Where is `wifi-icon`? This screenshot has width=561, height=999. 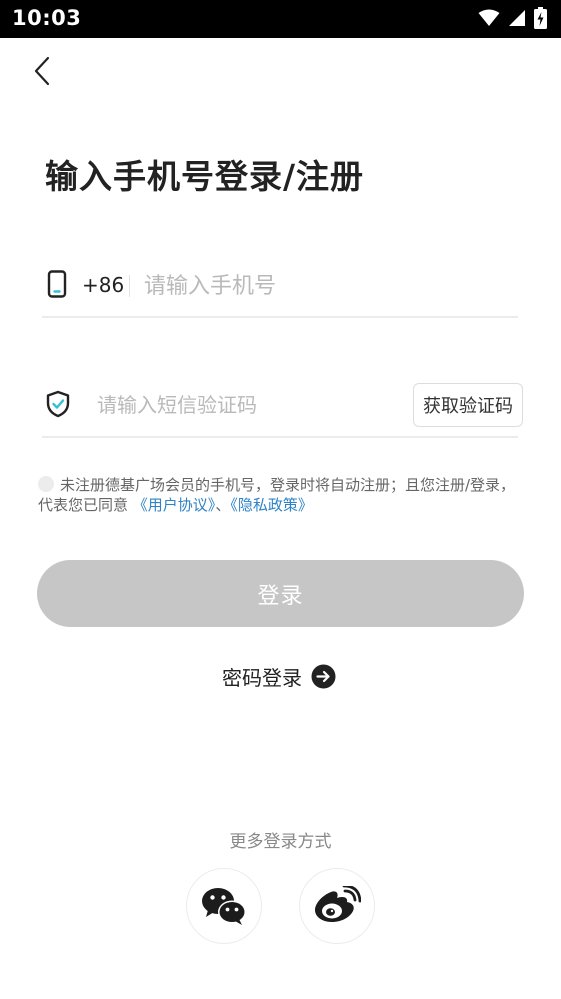
wifi-icon is located at coordinates (489, 17).